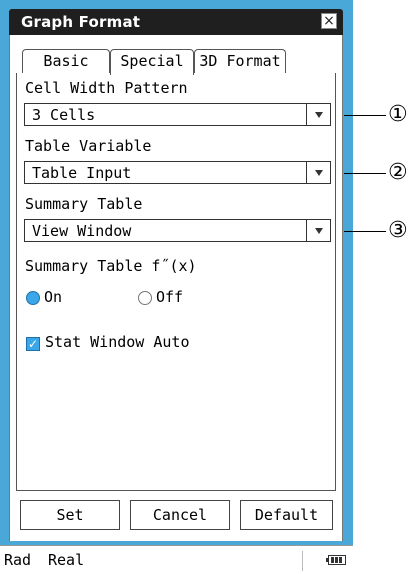 The image size is (414, 574). What do you see at coordinates (398, 230) in the screenshot?
I see `callout-3: ③` at bounding box center [398, 230].